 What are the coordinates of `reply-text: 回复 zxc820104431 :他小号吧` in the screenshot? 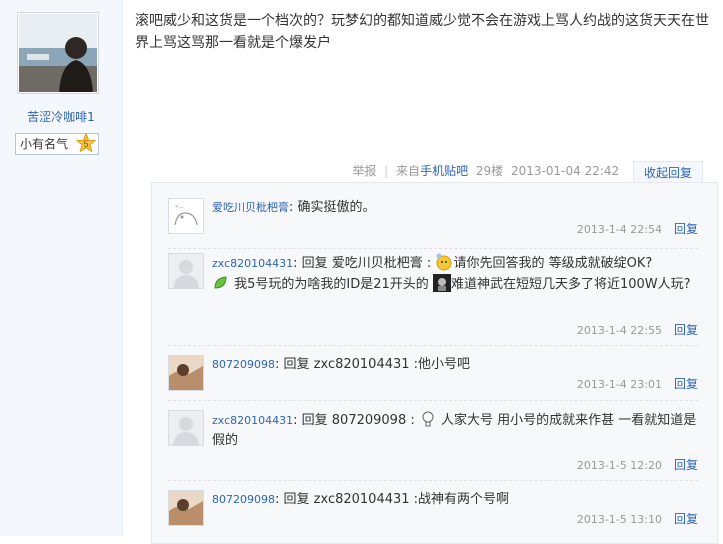 It's located at (377, 364).